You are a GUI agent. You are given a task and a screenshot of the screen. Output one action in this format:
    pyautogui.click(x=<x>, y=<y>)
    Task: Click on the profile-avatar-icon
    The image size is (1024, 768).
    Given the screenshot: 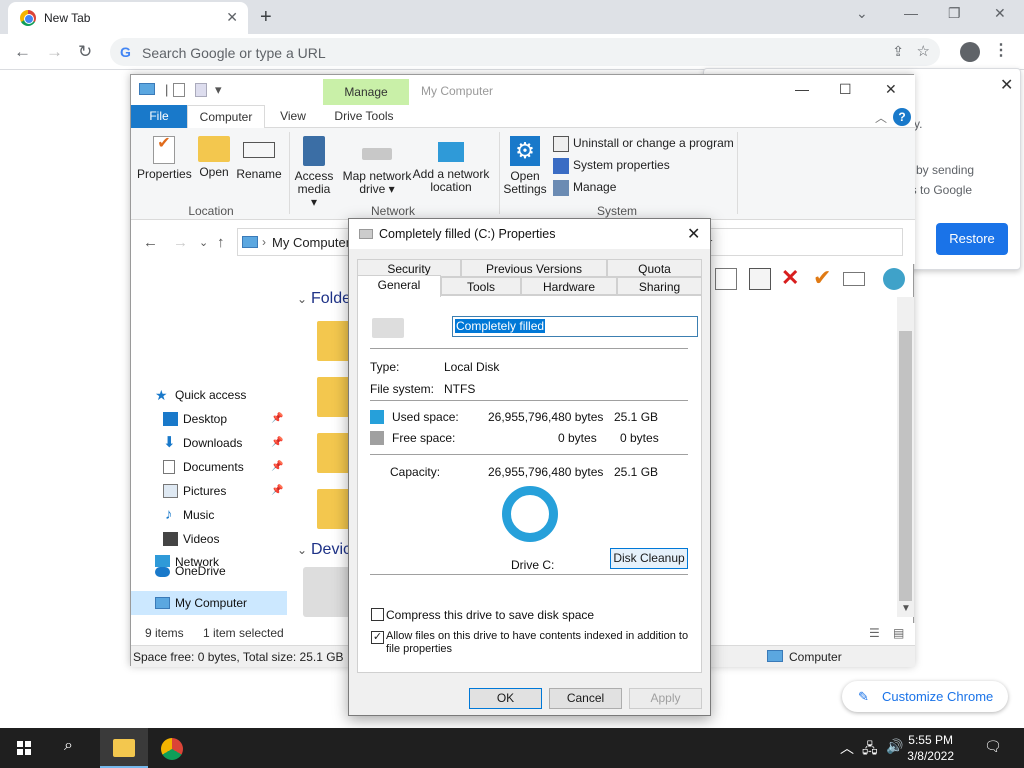 What is the action you would take?
    pyautogui.click(x=970, y=52)
    